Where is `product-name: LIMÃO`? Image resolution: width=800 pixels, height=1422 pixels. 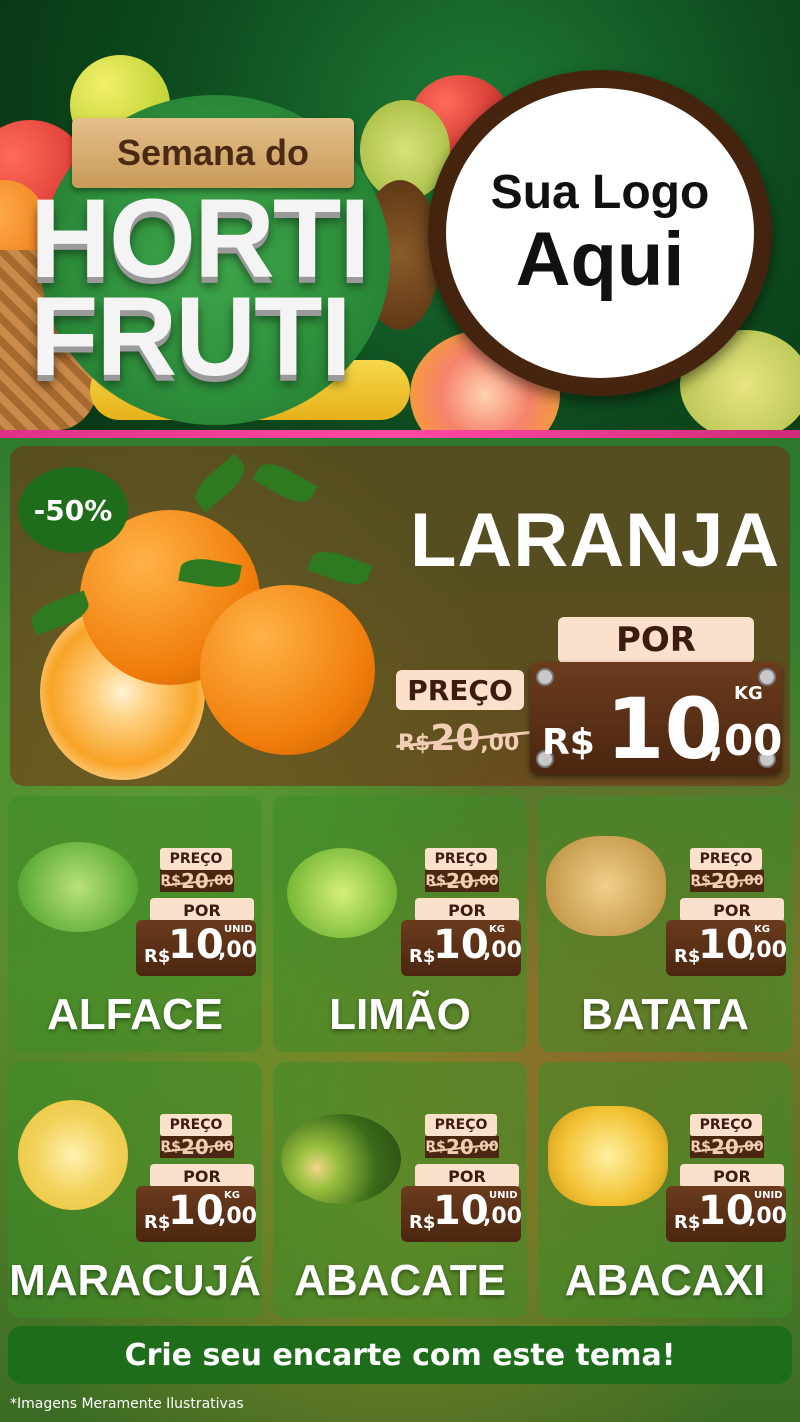 product-name: LIMÃO is located at coordinates (400, 1014).